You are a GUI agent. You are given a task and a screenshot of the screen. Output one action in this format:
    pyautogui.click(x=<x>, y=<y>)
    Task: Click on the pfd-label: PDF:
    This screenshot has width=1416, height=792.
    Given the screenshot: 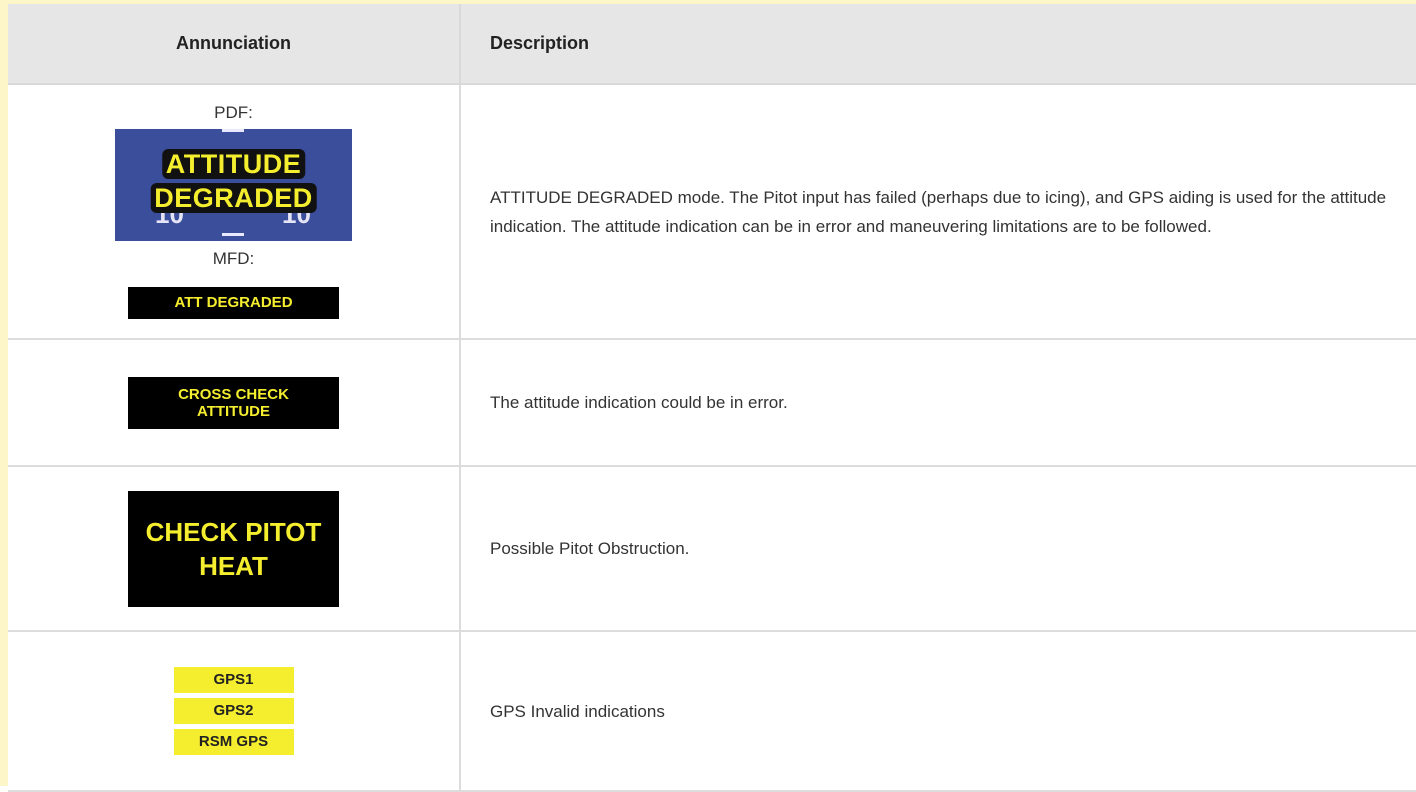 What is the action you would take?
    pyautogui.click(x=233, y=112)
    